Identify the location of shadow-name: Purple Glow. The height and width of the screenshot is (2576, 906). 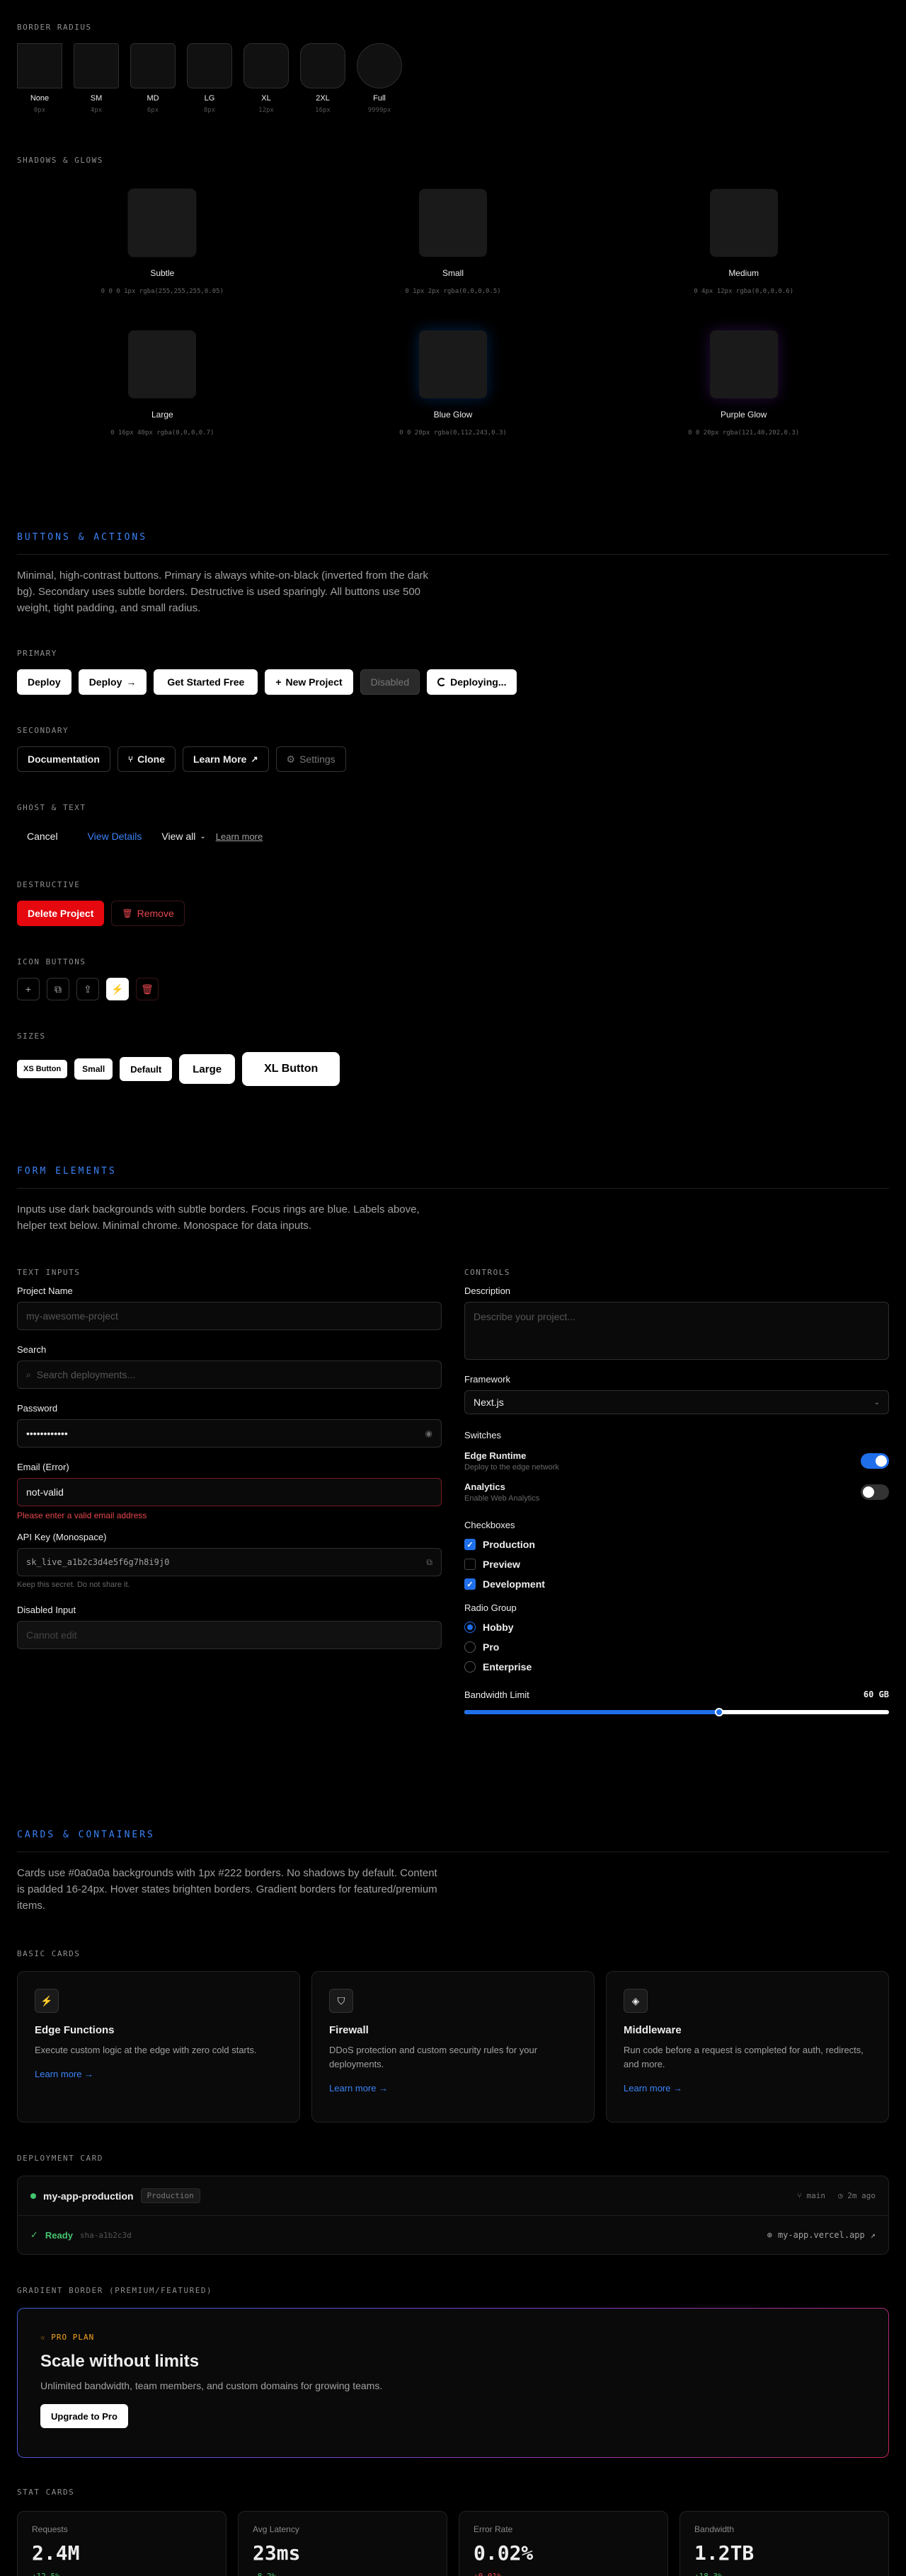
(743, 415).